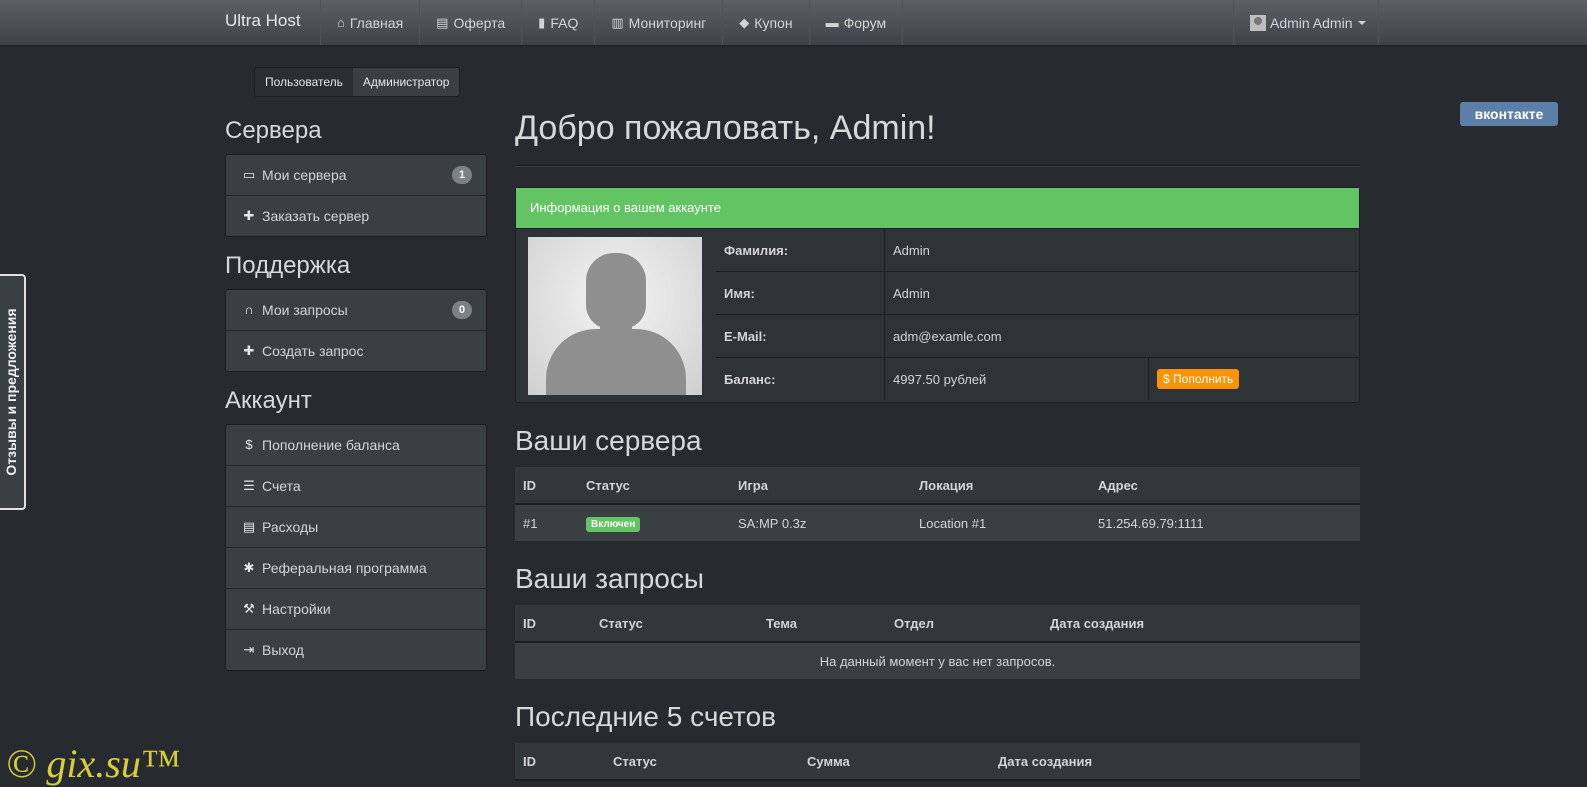 This screenshot has height=787, width=1587. I want to click on info-row-firstname: Имя: Admin, so click(1037, 293).